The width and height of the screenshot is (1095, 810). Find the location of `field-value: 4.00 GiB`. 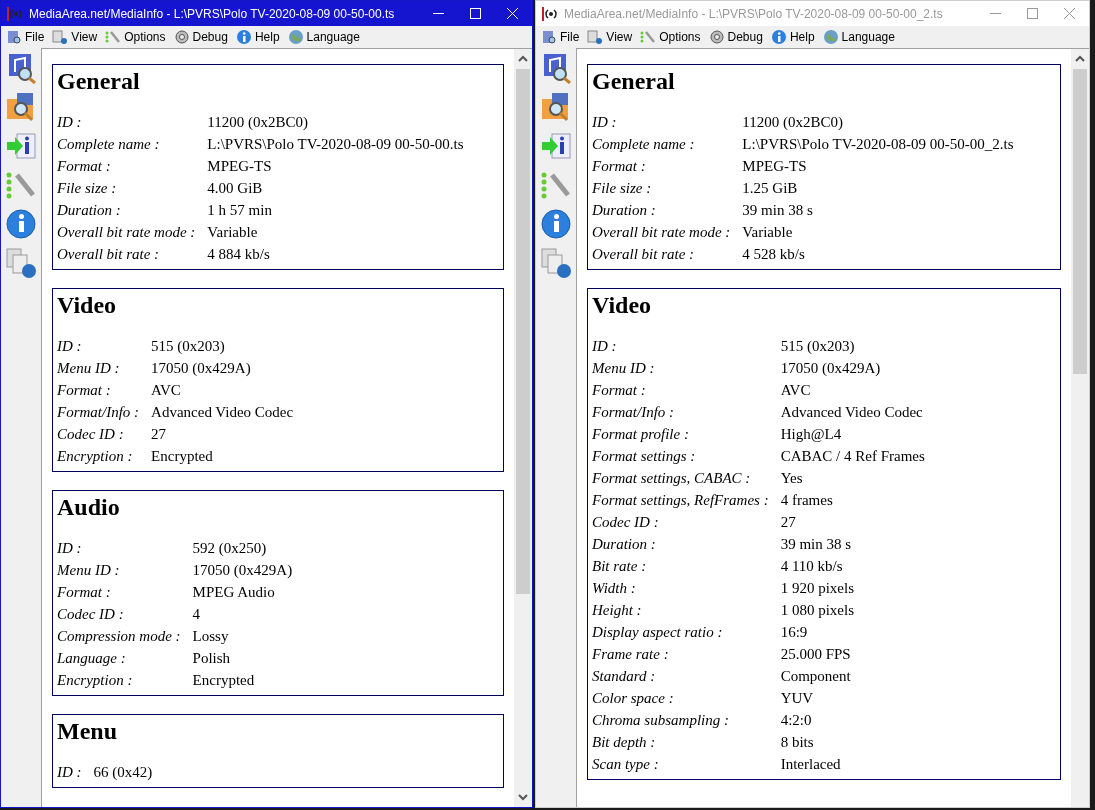

field-value: 4.00 GiB is located at coordinates (235, 188).